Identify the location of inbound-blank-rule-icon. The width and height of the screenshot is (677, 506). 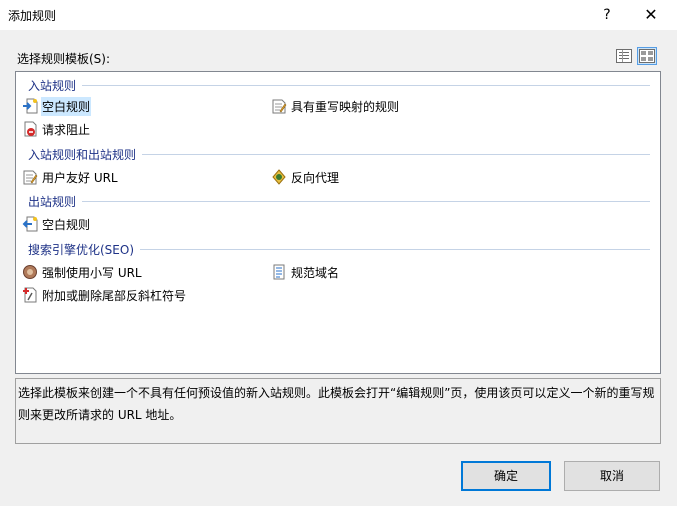
(30, 106).